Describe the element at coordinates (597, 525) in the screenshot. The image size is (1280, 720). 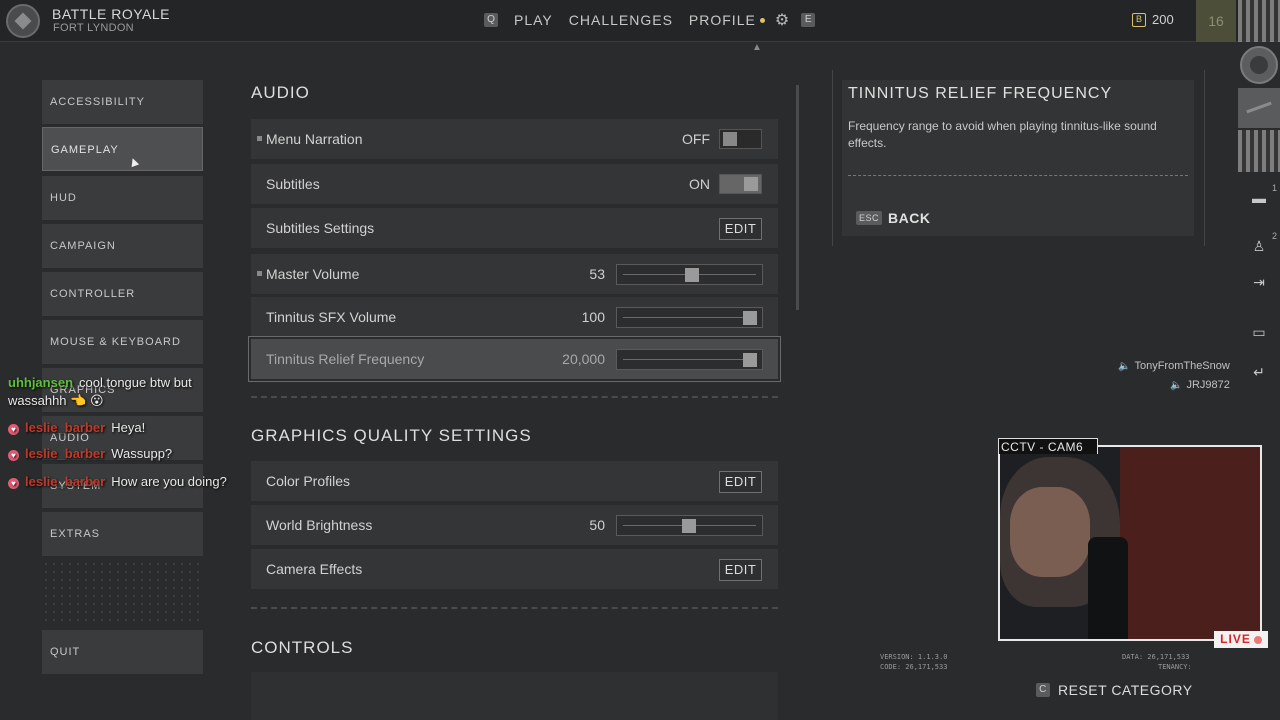
I see `setting-value: 50` at that location.